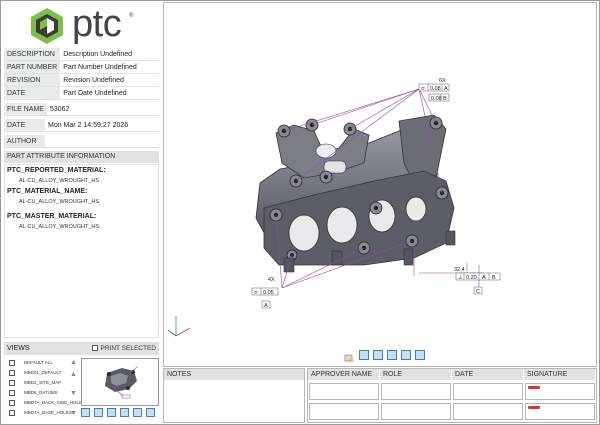 The height and width of the screenshot is (425, 600). I want to click on meta-value: Revision Undefined, so click(109, 80).